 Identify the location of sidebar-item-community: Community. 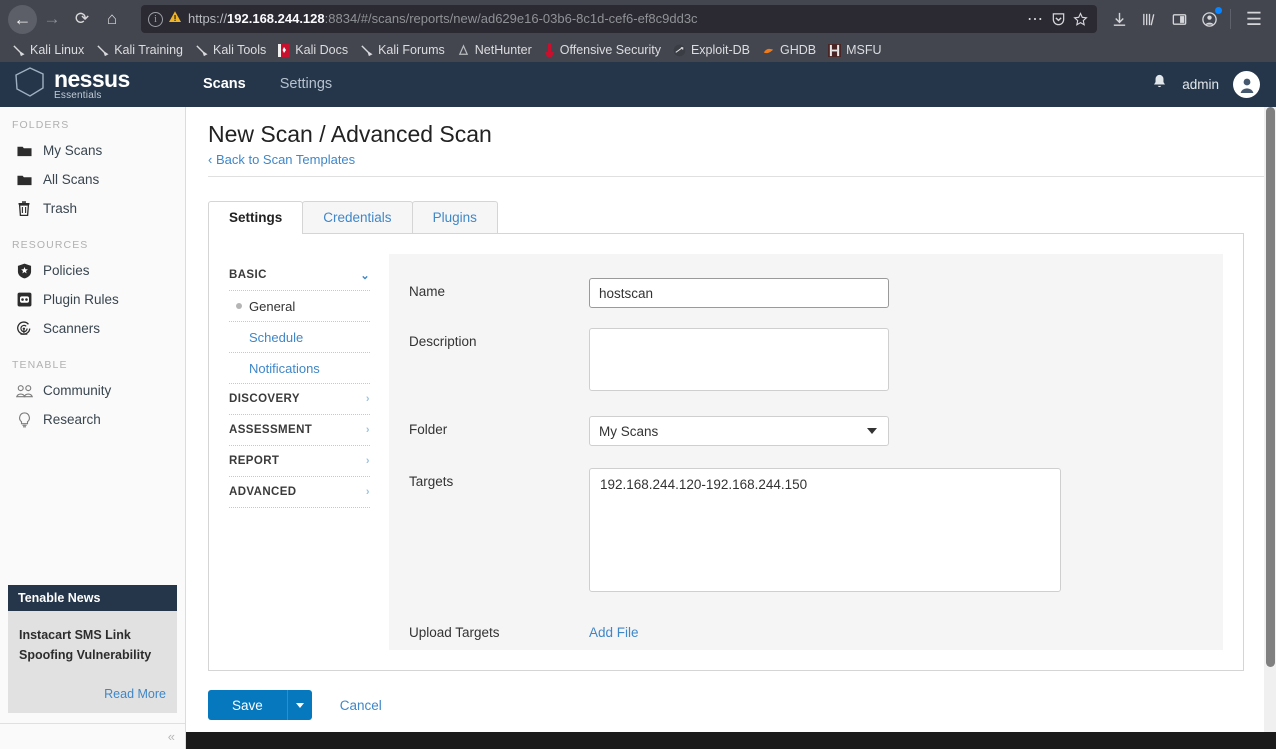
(92, 390).